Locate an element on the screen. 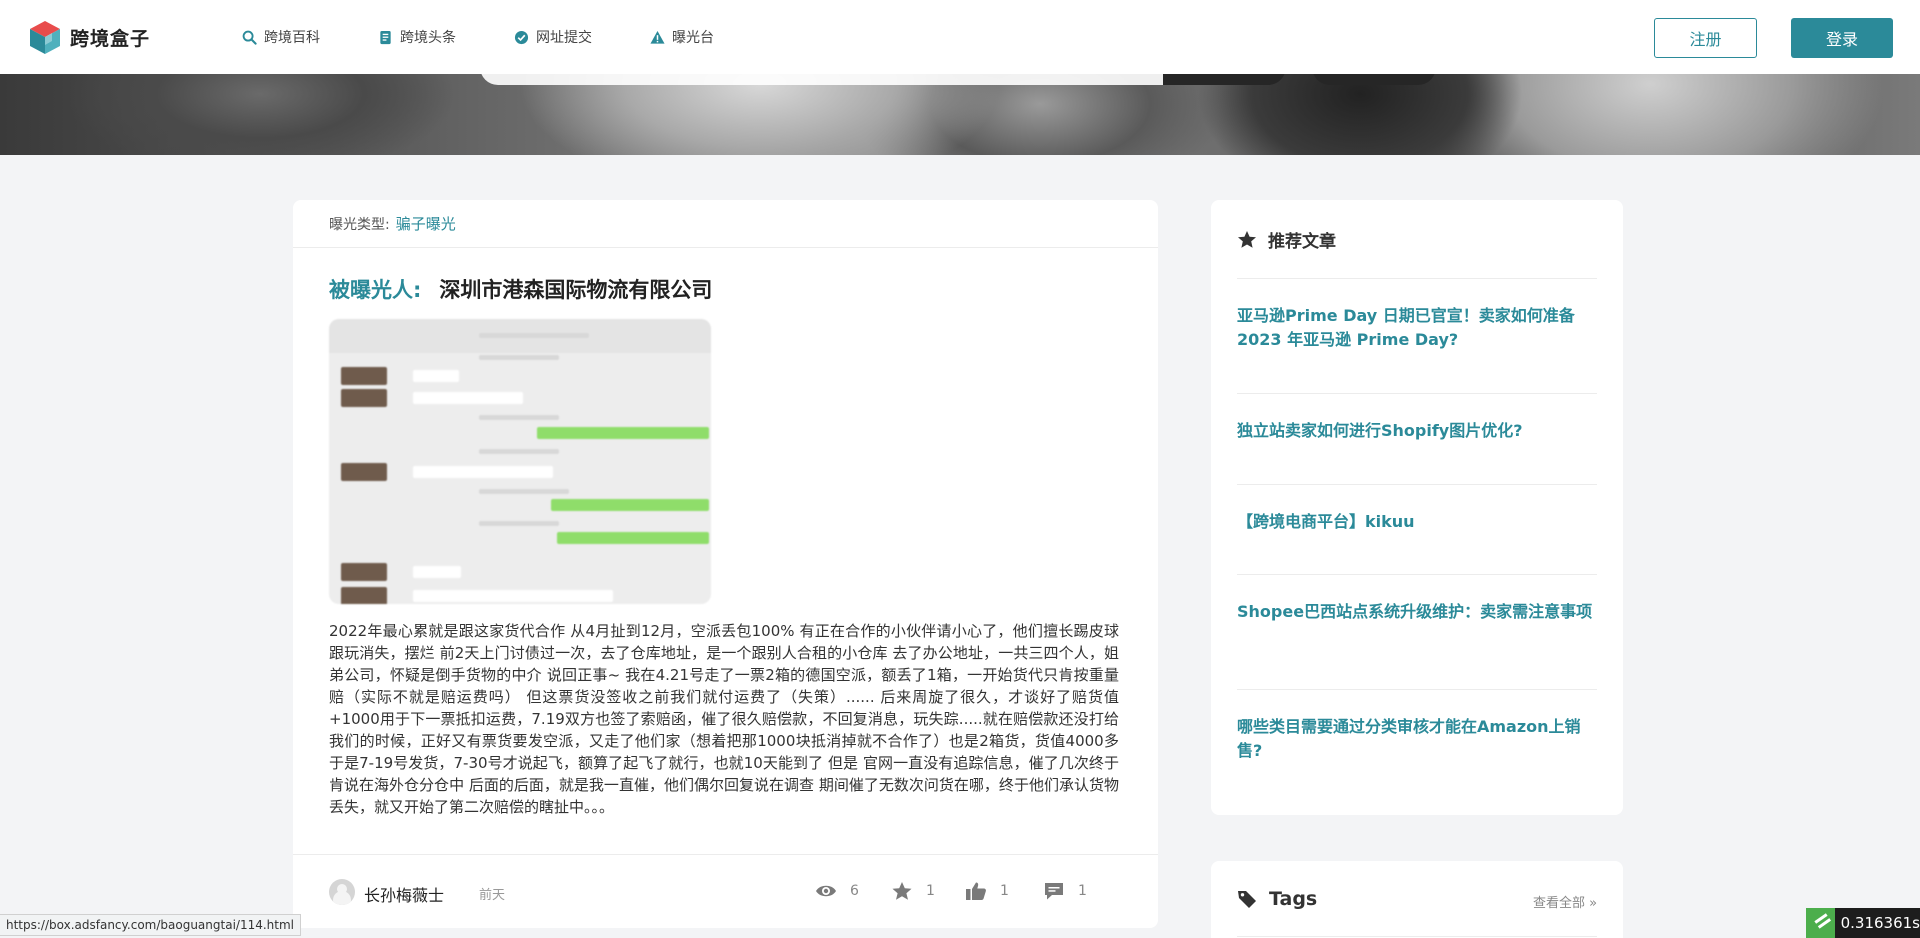  warning-icon is located at coordinates (657, 37).